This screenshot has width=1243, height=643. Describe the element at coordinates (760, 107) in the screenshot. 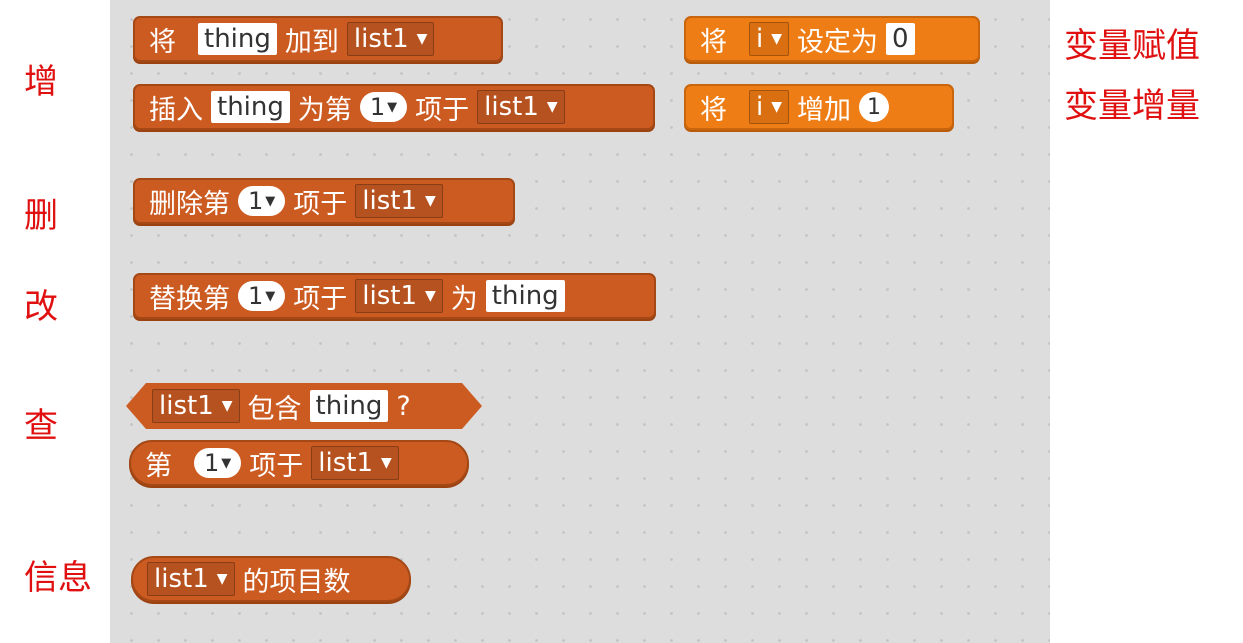

I see `change-var-value: i` at that location.